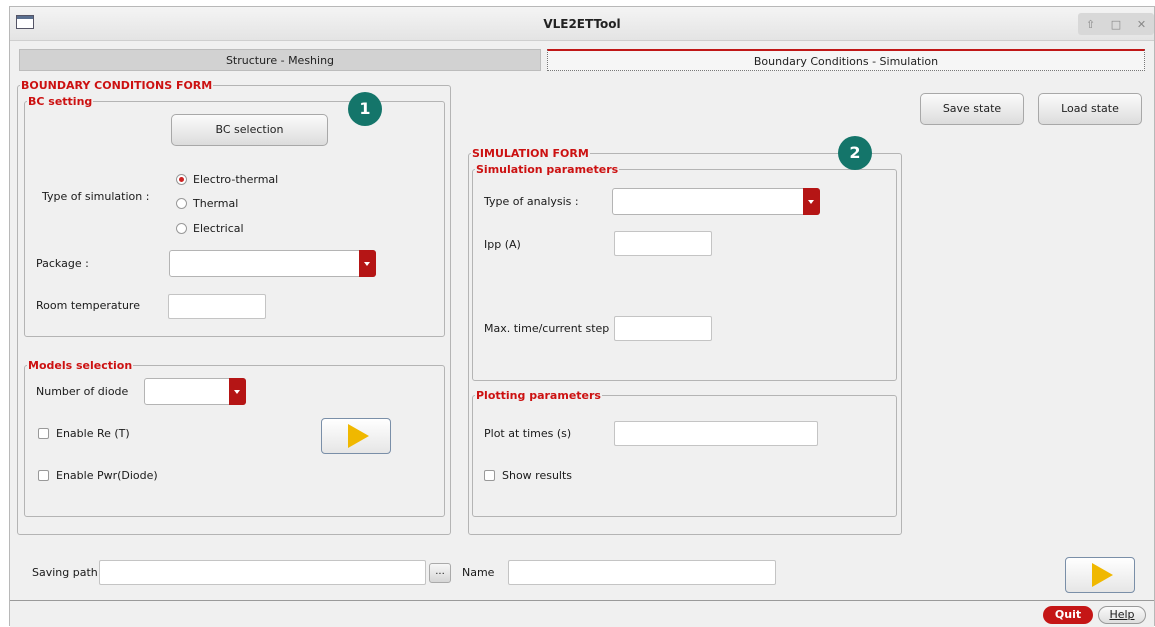 The height and width of the screenshot is (627, 1155). Describe the element at coordinates (62, 263) in the screenshot. I see `package-label: Package :` at that location.